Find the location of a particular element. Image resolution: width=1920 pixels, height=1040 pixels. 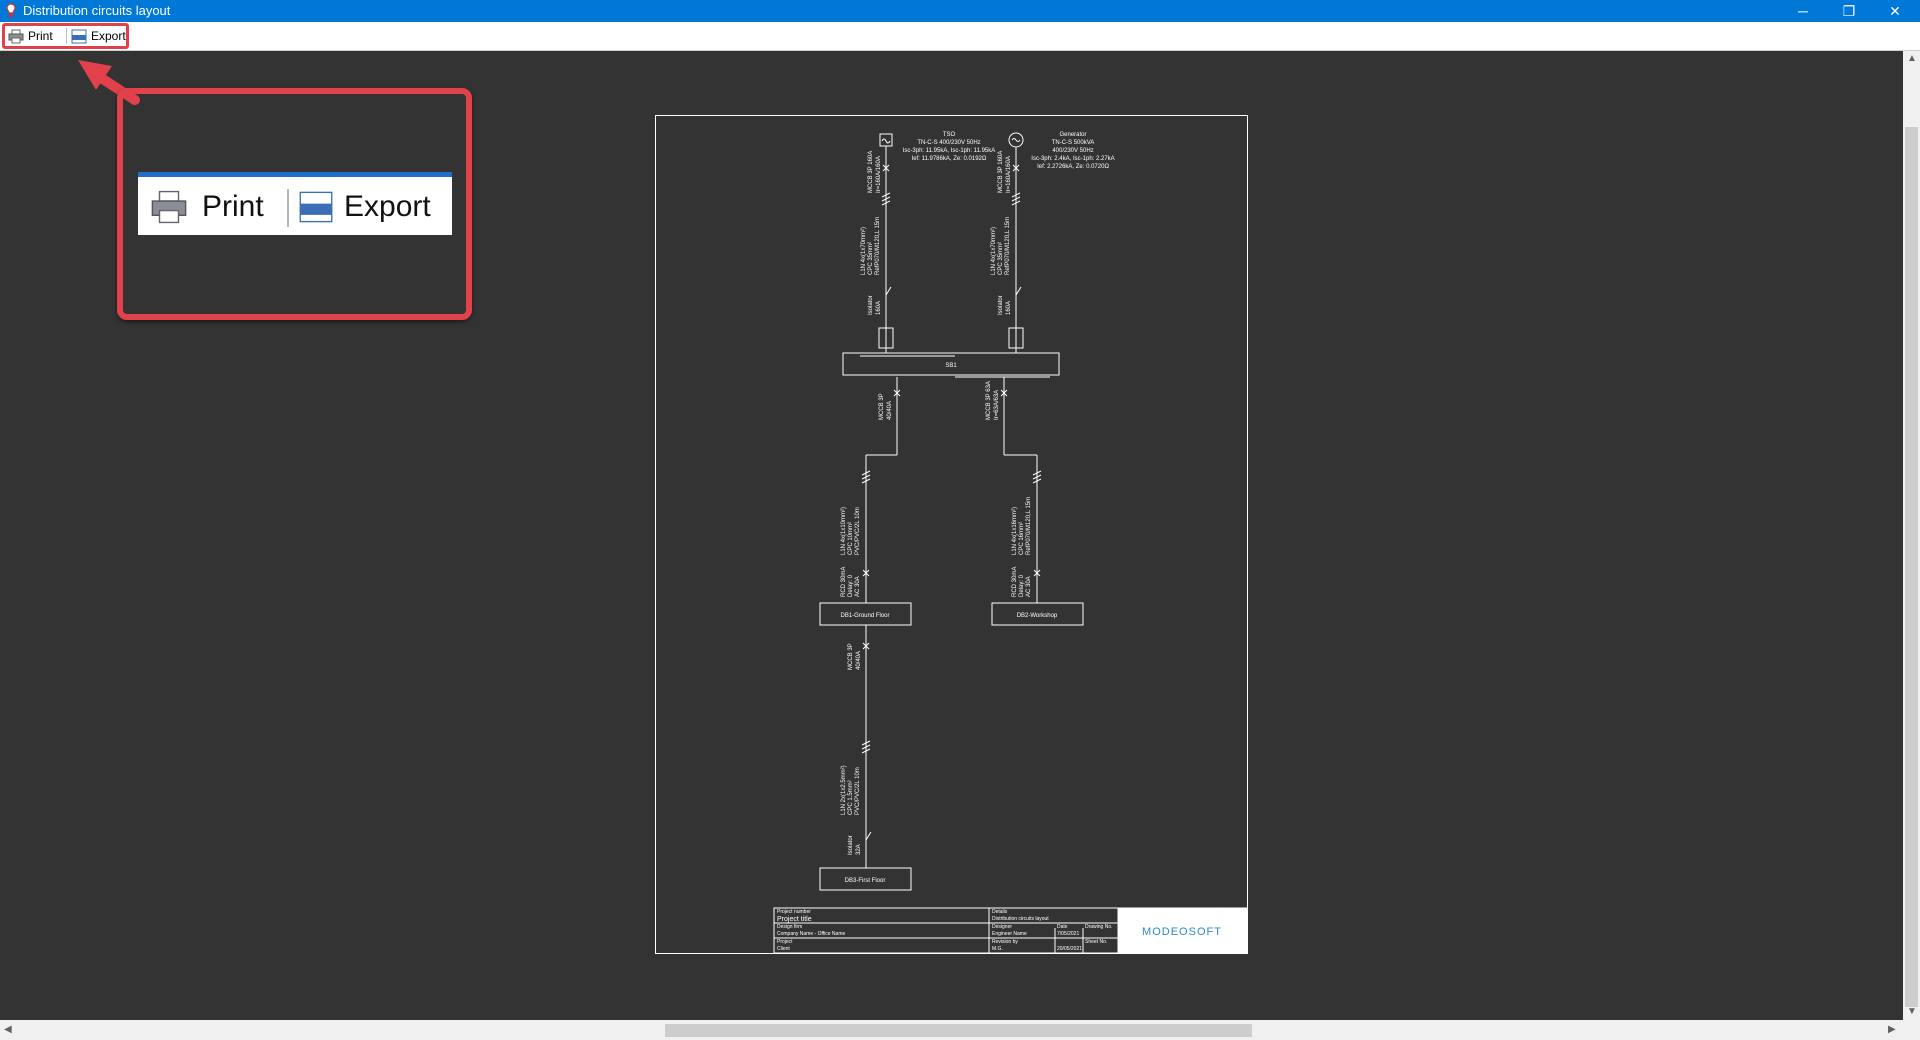

minimize-button: ─ is located at coordinates (1803, 11).